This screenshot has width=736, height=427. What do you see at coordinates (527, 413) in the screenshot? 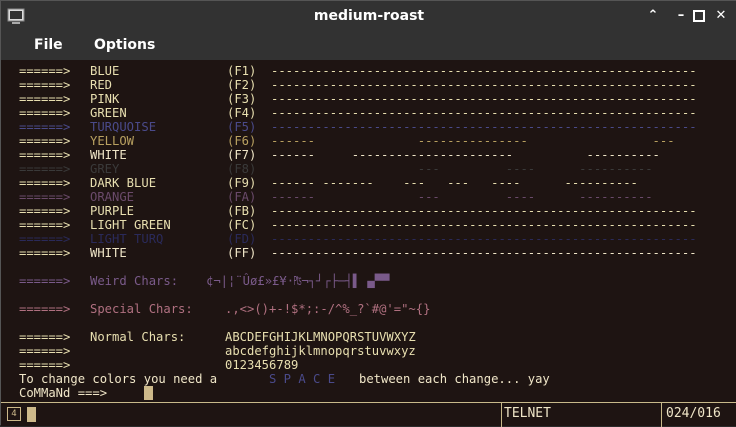
I see `status-mode: TELNET` at bounding box center [527, 413].